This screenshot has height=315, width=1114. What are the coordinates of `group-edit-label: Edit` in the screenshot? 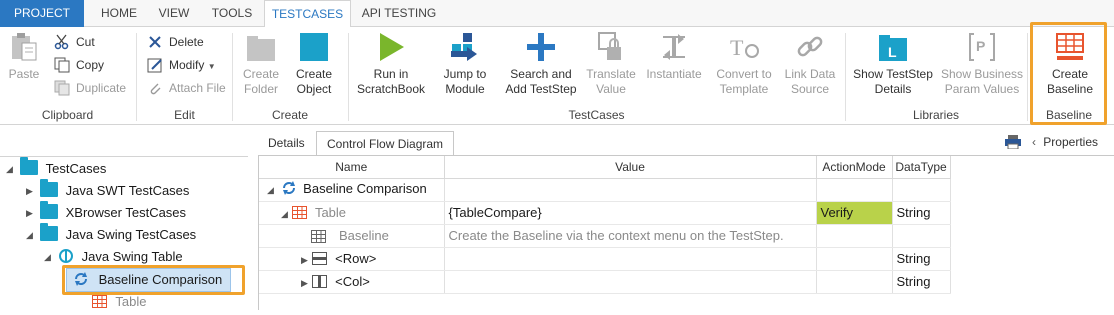 It's located at (184, 115).